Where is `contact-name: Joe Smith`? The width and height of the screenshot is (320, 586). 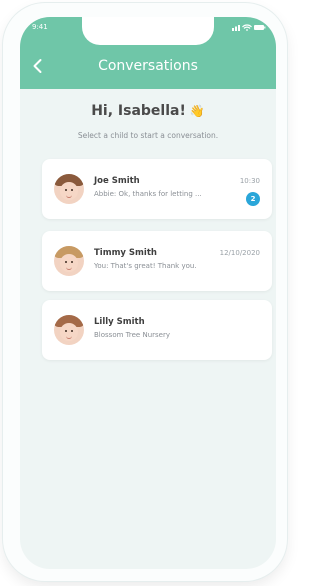
contact-name: Joe Smith is located at coordinates (117, 181).